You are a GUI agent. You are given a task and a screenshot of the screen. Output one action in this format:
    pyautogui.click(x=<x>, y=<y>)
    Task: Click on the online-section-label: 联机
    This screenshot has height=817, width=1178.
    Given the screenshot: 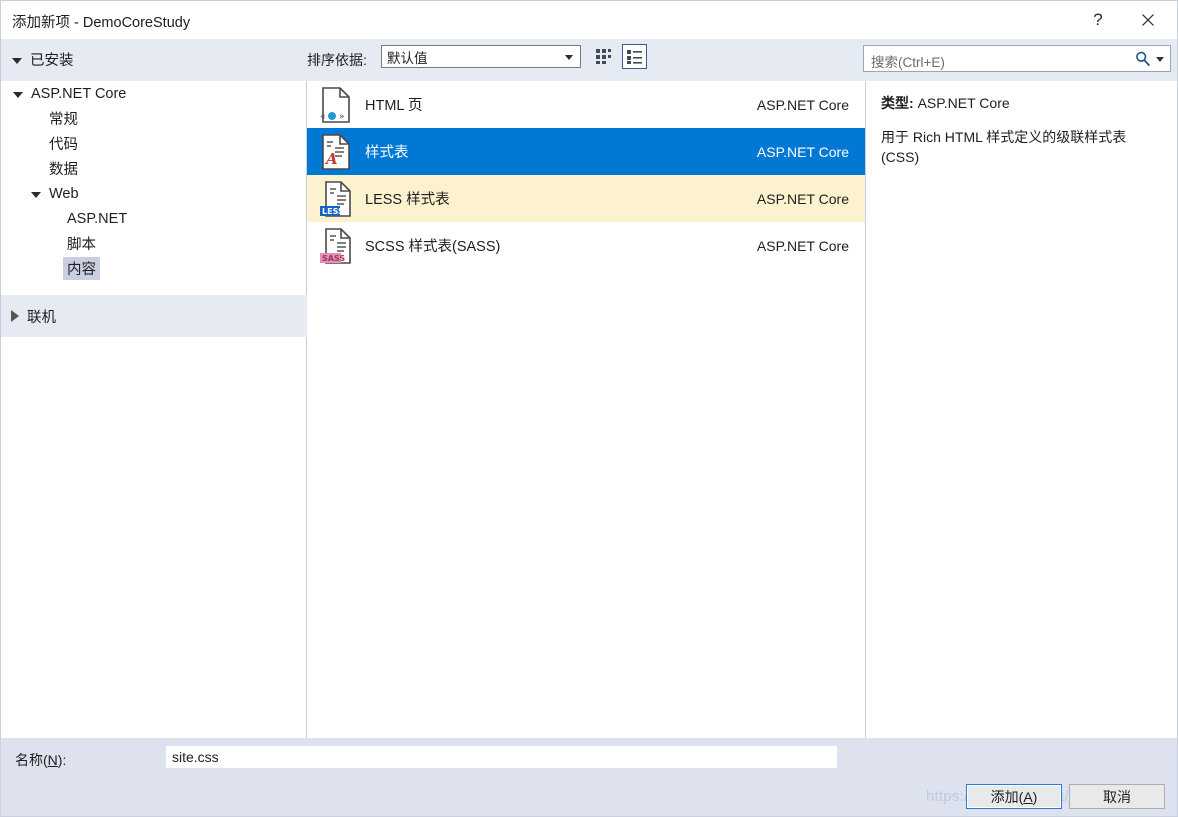 What is the action you would take?
    pyautogui.click(x=41, y=317)
    